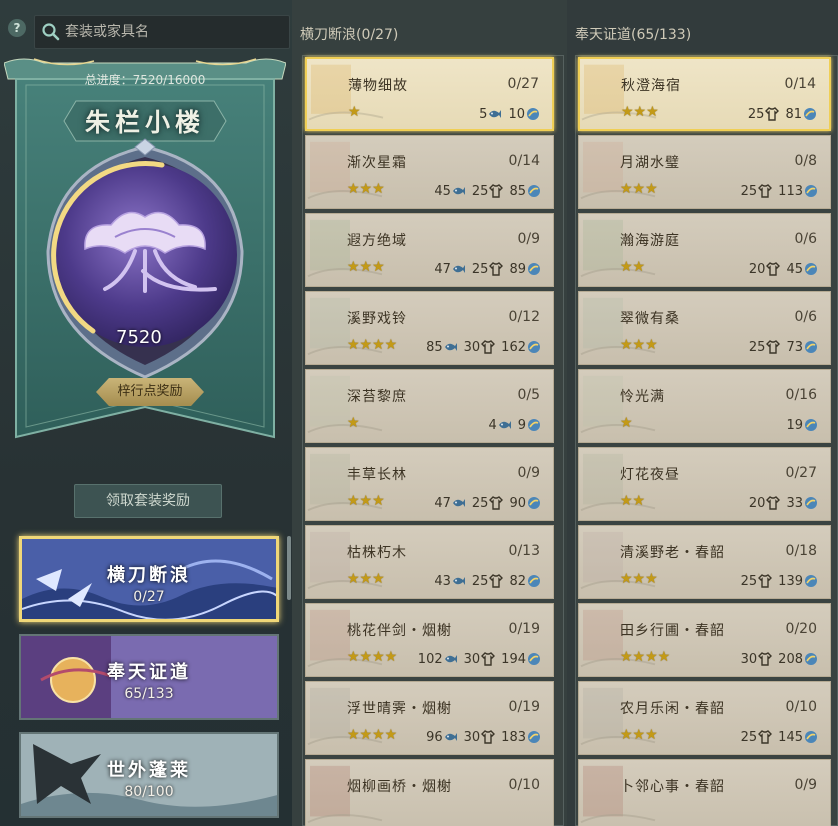 This screenshot has width=838, height=826. I want to click on furniture-item-card: 烟柳画桥・烟榭 0/10, so click(429, 792).